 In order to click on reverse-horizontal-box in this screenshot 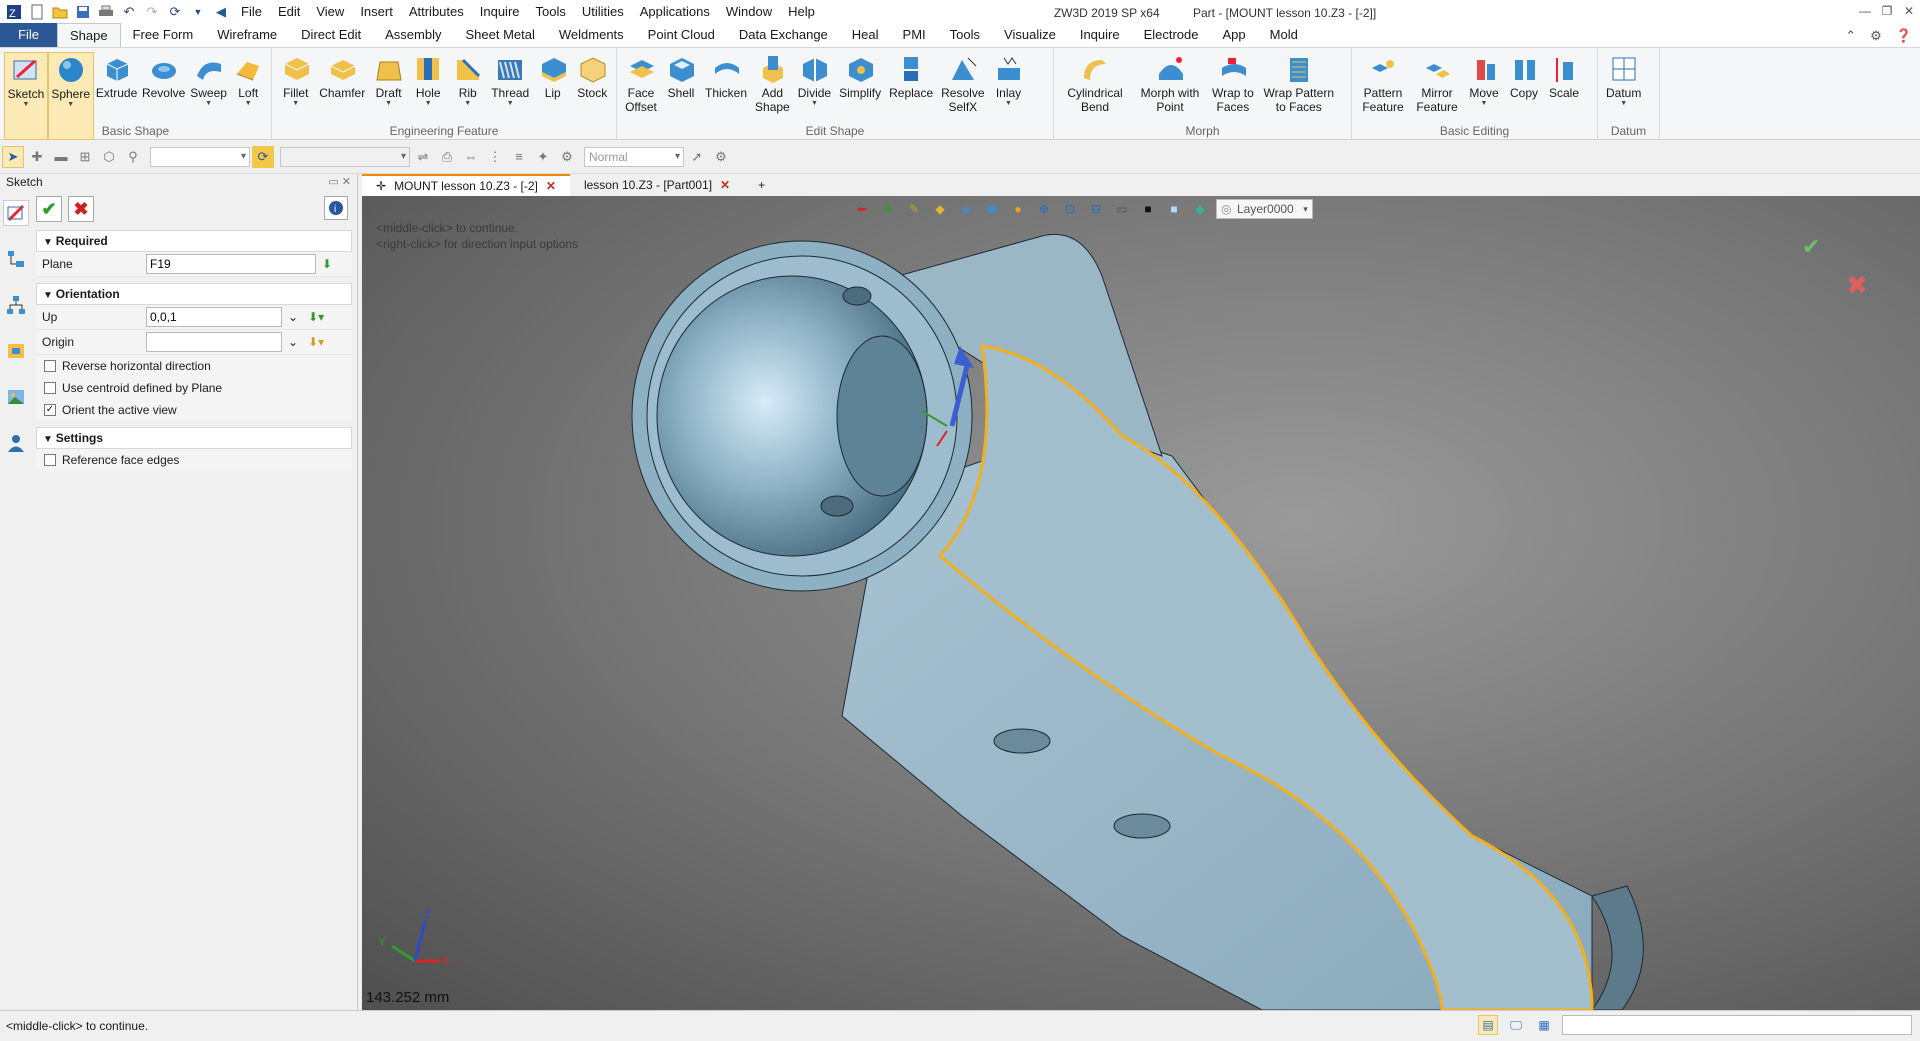, I will do `click(50, 366)`.